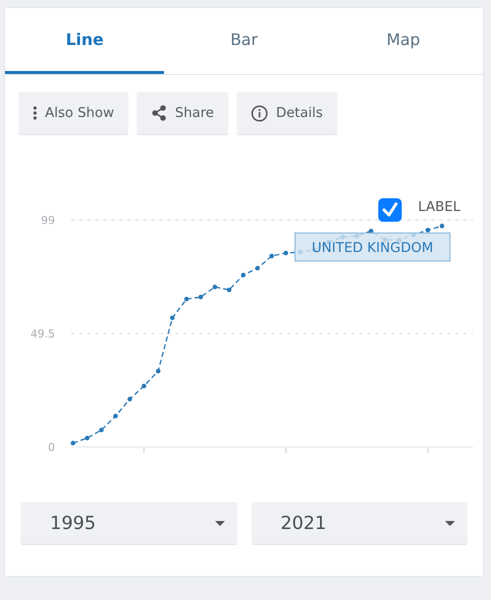  Describe the element at coordinates (182, 113) in the screenshot. I see `share-button: Share` at that location.